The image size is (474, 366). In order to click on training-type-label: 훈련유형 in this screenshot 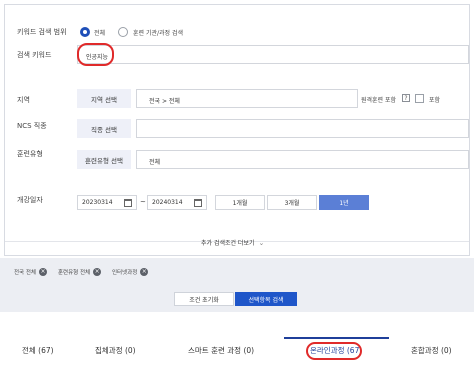, I will do `click(30, 154)`.